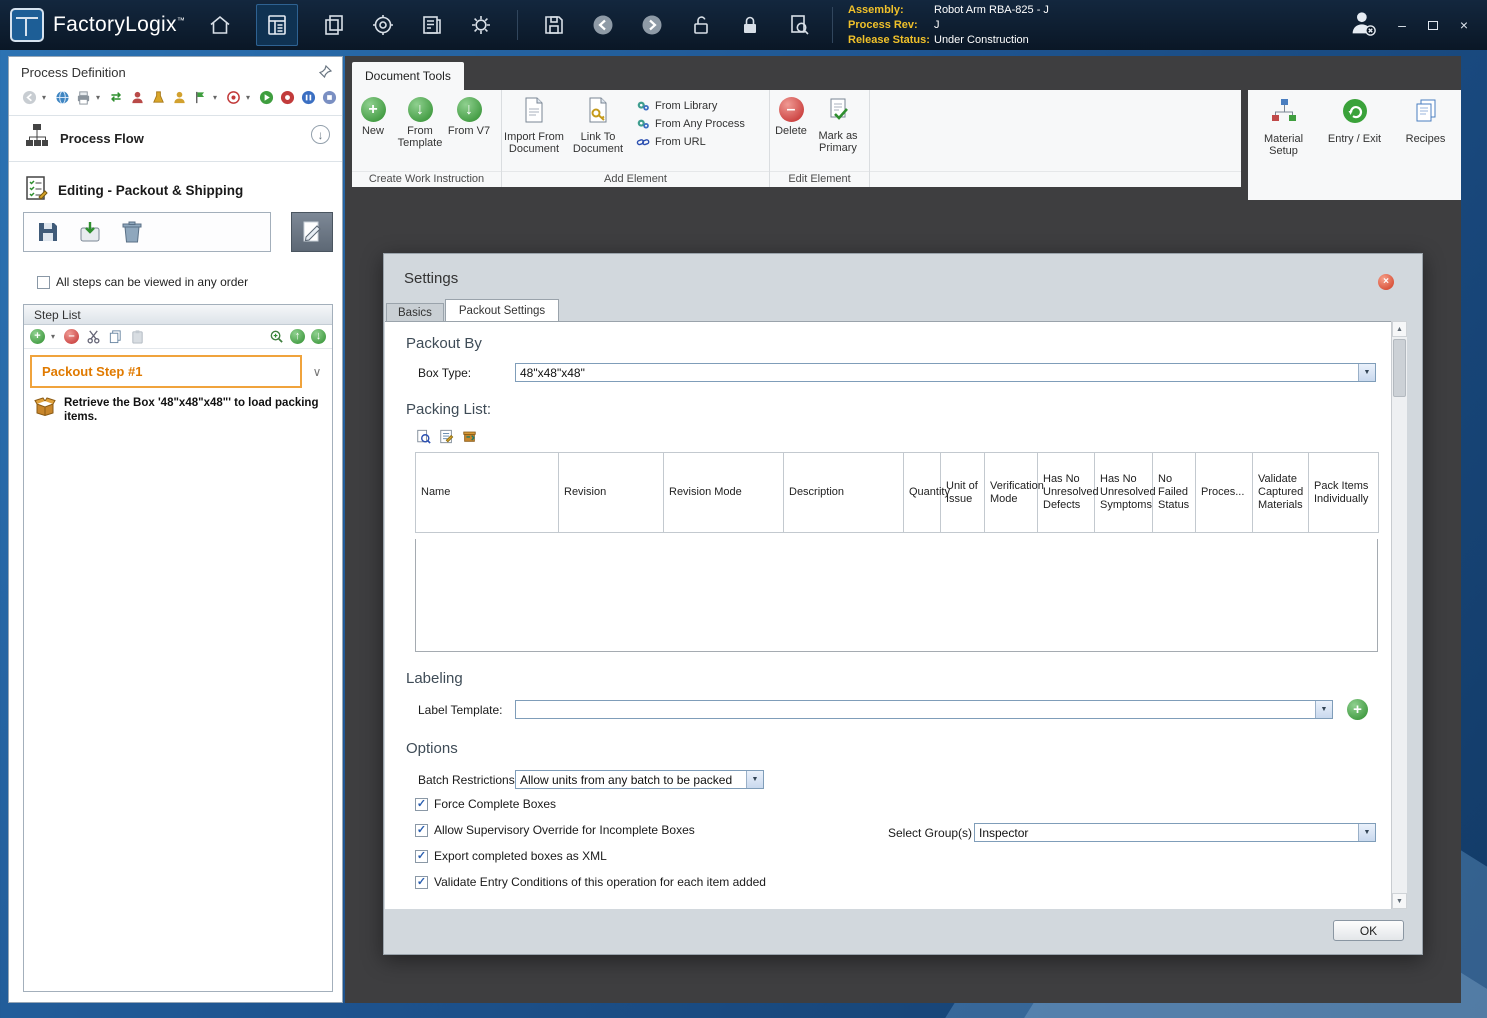  What do you see at coordinates (415, 312) in the screenshot?
I see `tab-basics: Basics` at bounding box center [415, 312].